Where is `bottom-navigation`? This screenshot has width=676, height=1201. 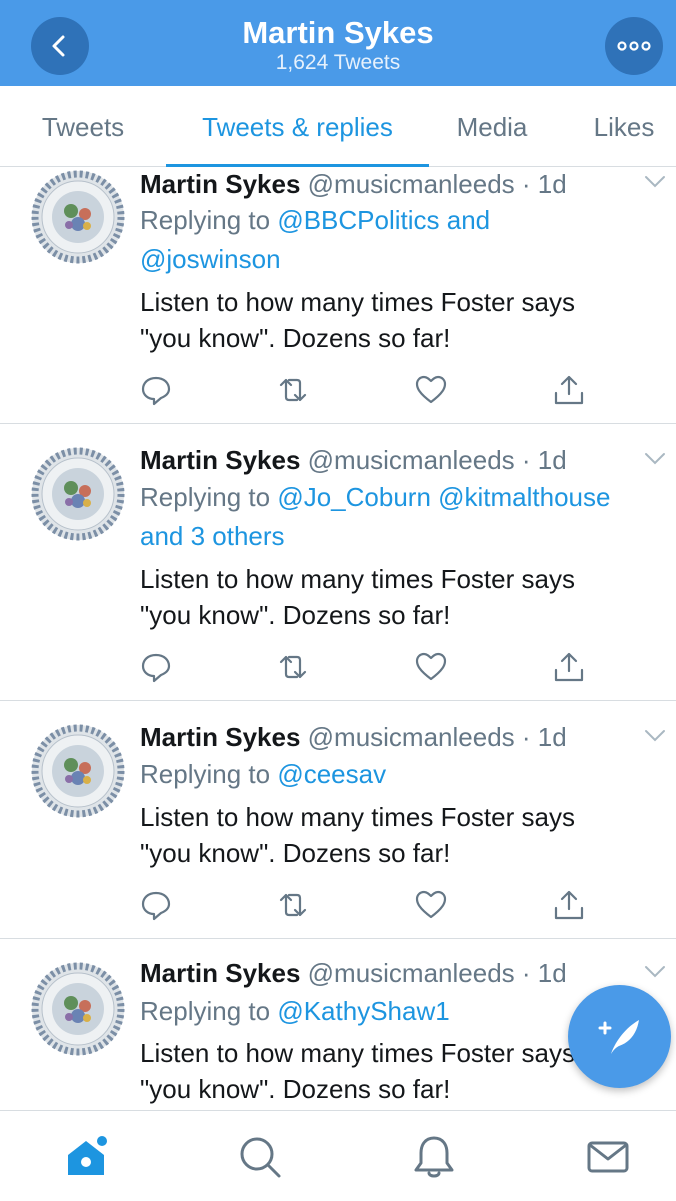
bottom-navigation is located at coordinates (338, 1155).